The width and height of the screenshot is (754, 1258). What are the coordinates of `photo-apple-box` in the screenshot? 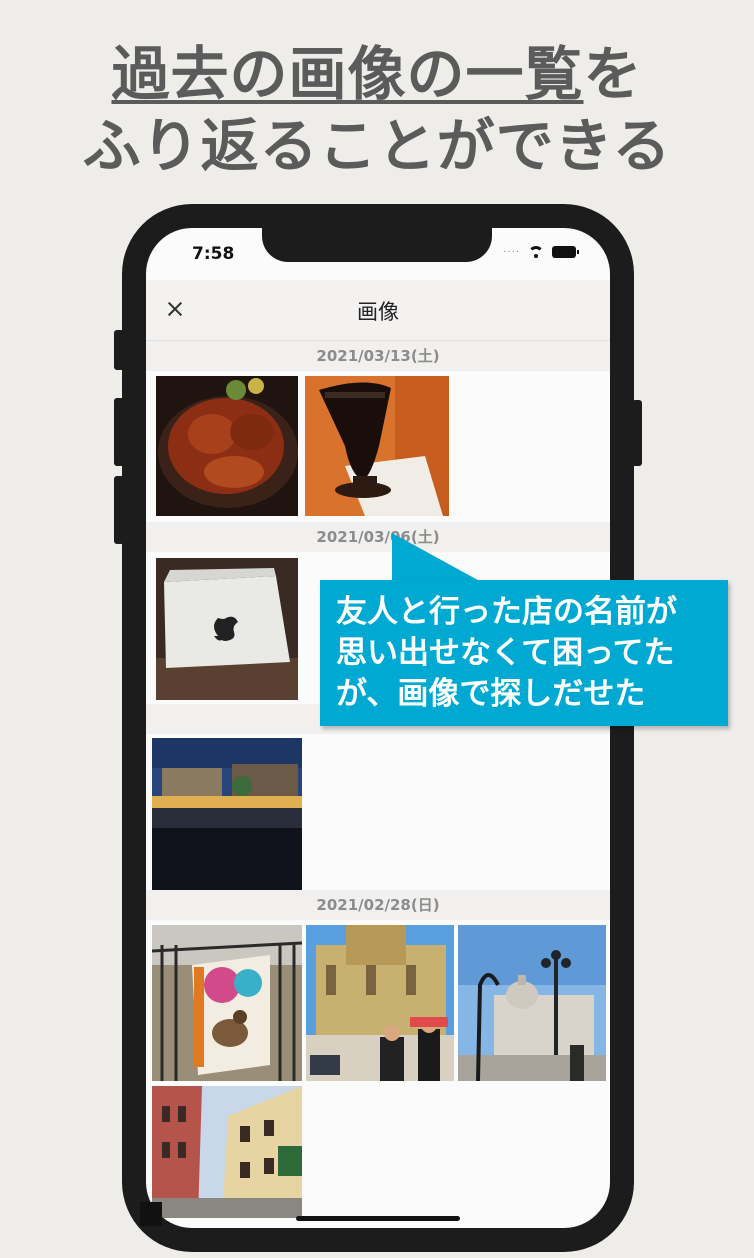 It's located at (227, 629).